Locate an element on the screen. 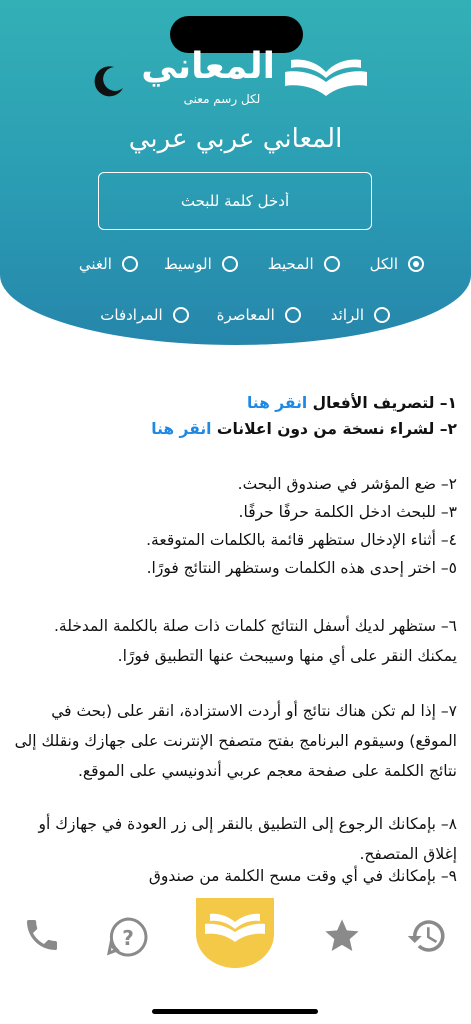 This screenshot has height=1024, width=471. dark-mode-moon-icon is located at coordinates (109, 81).